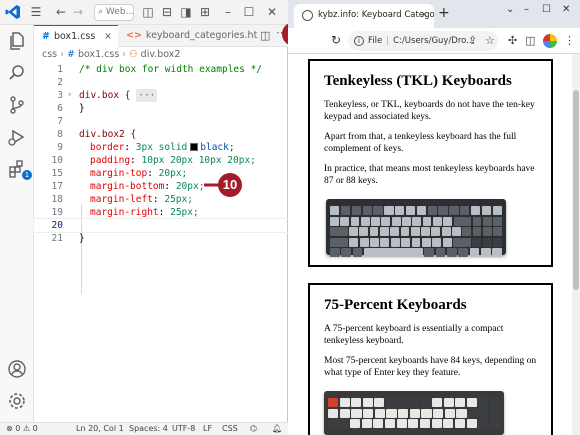  What do you see at coordinates (57, 212) in the screenshot?
I see `line-number: 19` at bounding box center [57, 212].